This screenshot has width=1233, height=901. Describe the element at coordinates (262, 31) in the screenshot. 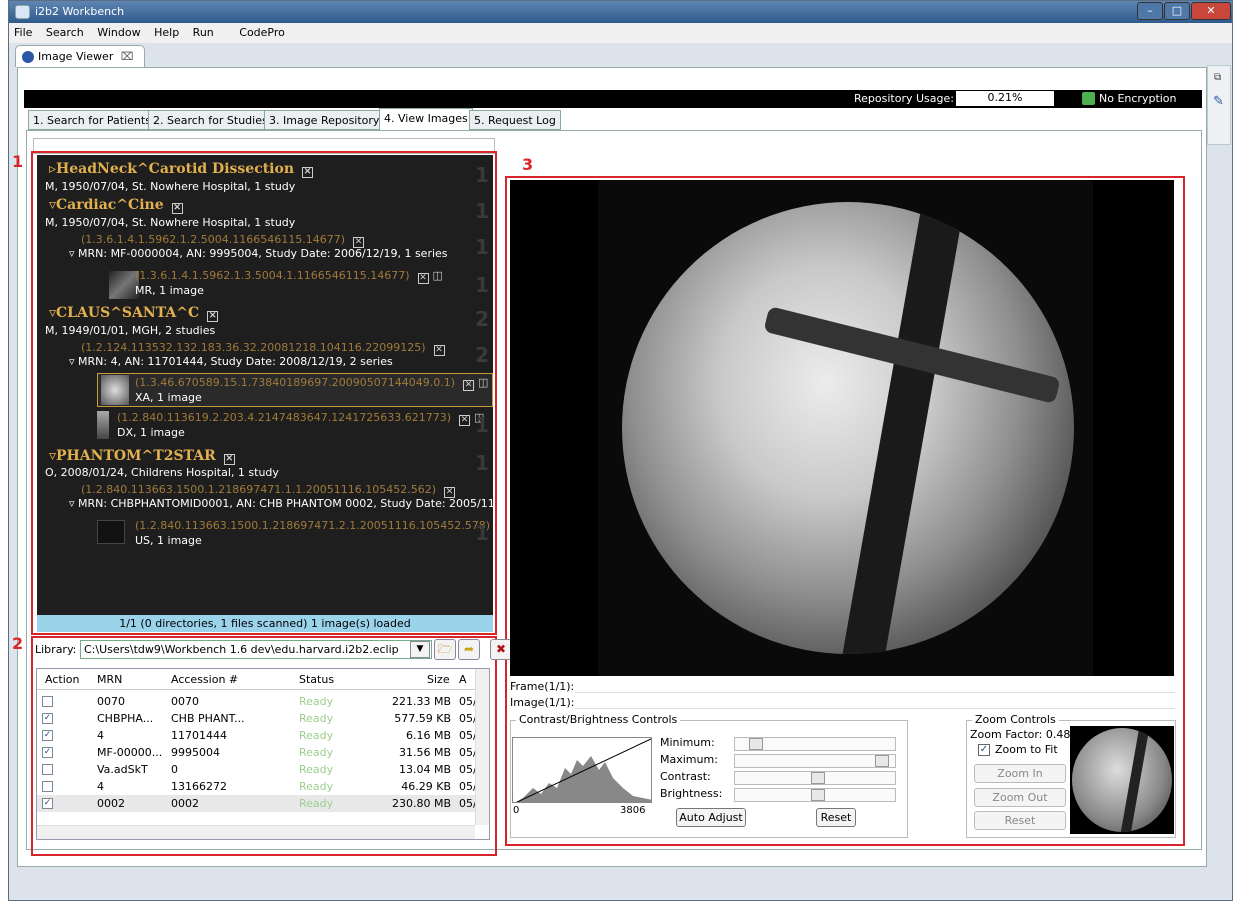

I see `menu-codepro: CodePro` at that location.